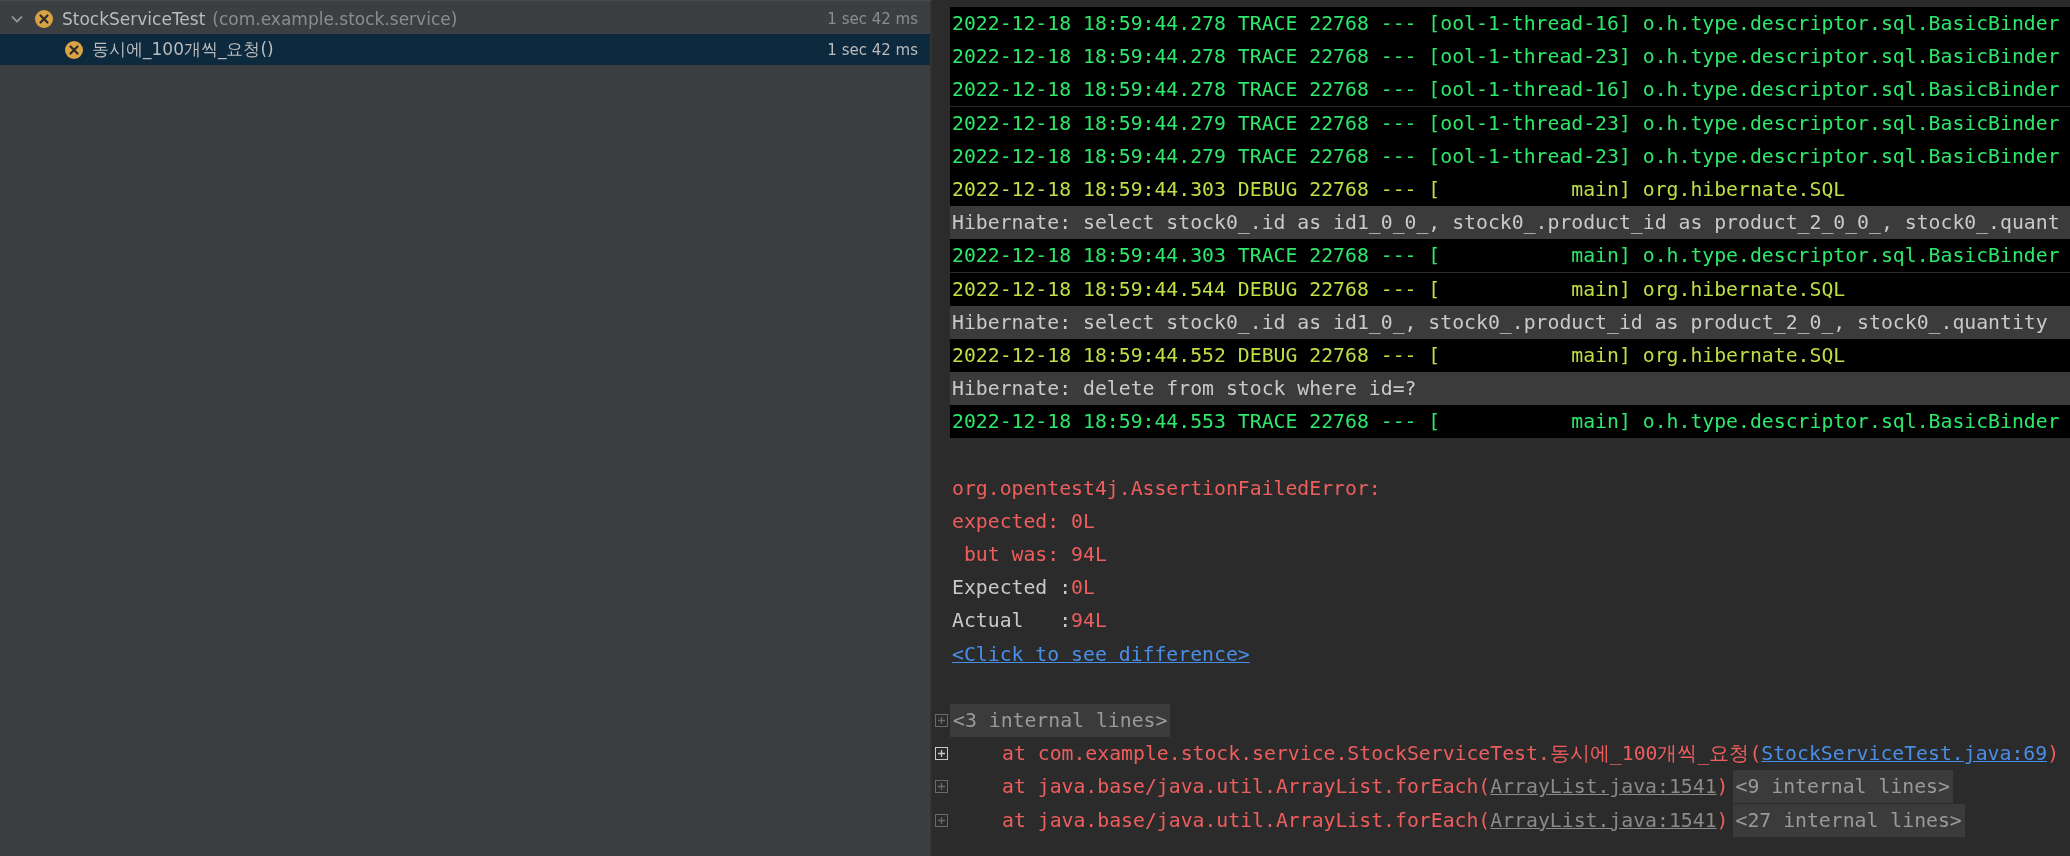  Describe the element at coordinates (1100, 654) in the screenshot. I see `difference-link: <Click to see difference>` at that location.